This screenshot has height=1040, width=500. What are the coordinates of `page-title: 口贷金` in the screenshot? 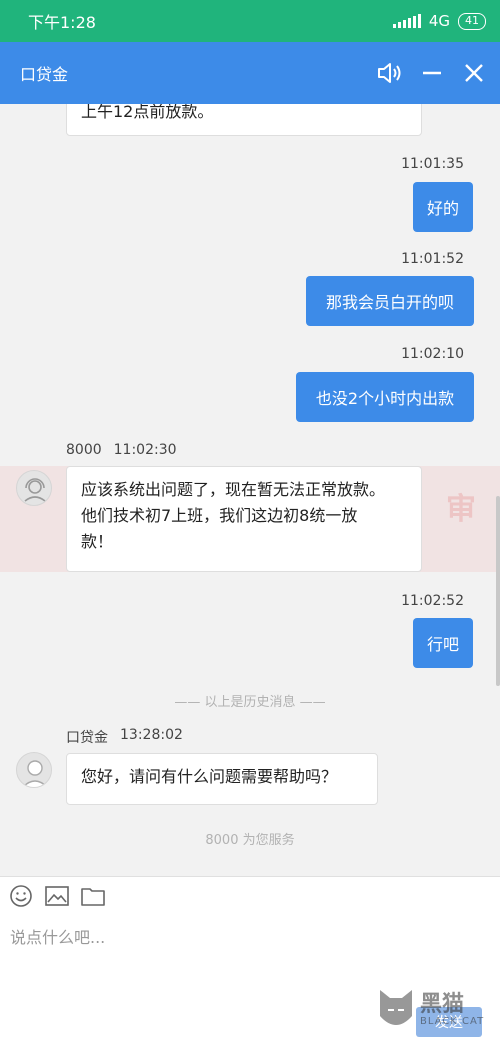 It's located at (44, 74).